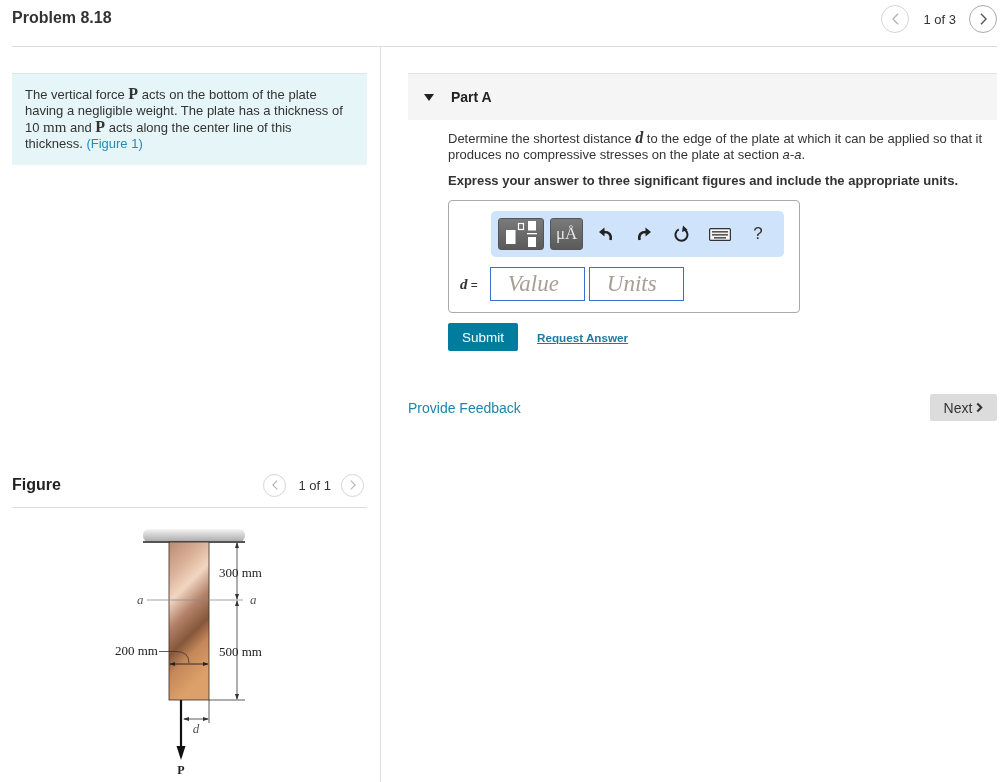 This screenshot has height=782, width=1007. I want to click on keyboard-icon, so click(720, 234).